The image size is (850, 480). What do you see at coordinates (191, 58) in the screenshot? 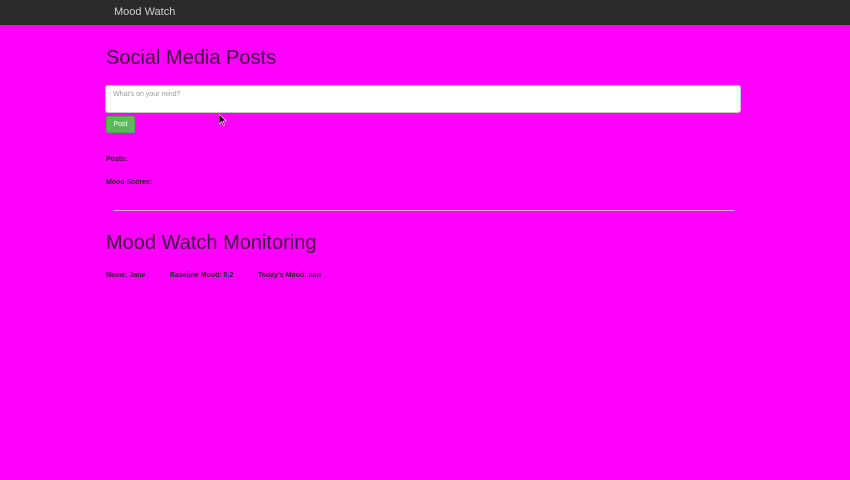
I see `posts-section-title: Social Media Posts` at bounding box center [191, 58].